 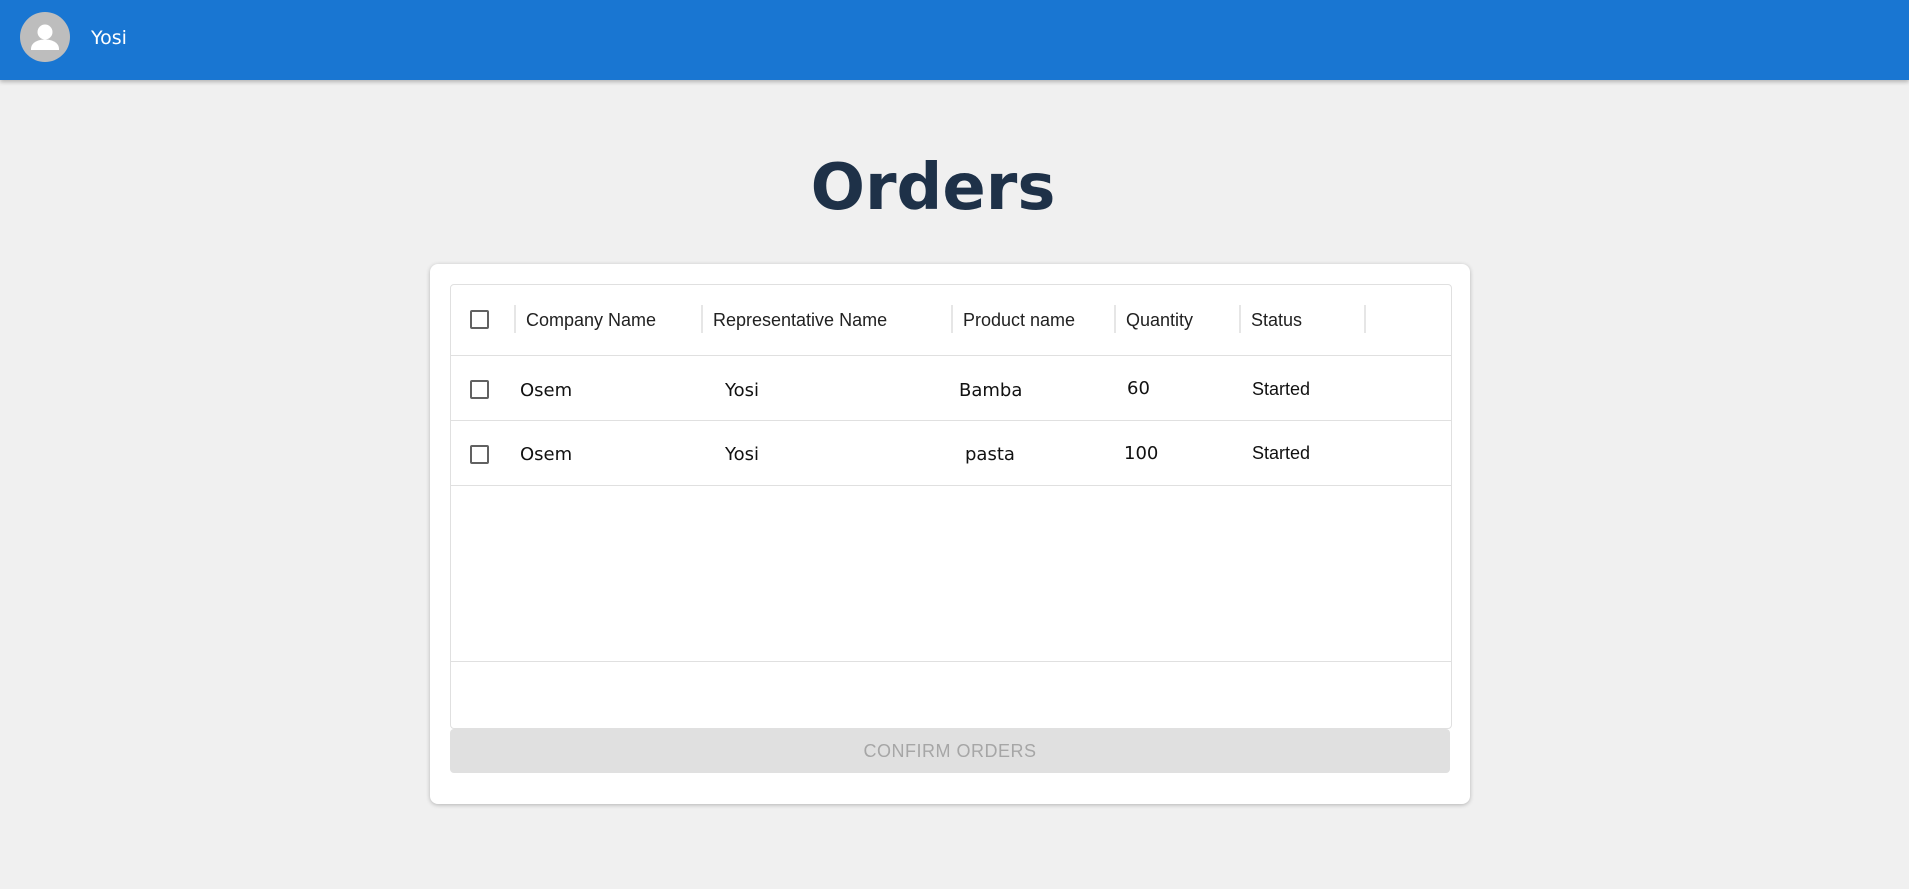 I want to click on confirm-orders-button: CONFIRM ORDERS, so click(x=950, y=751).